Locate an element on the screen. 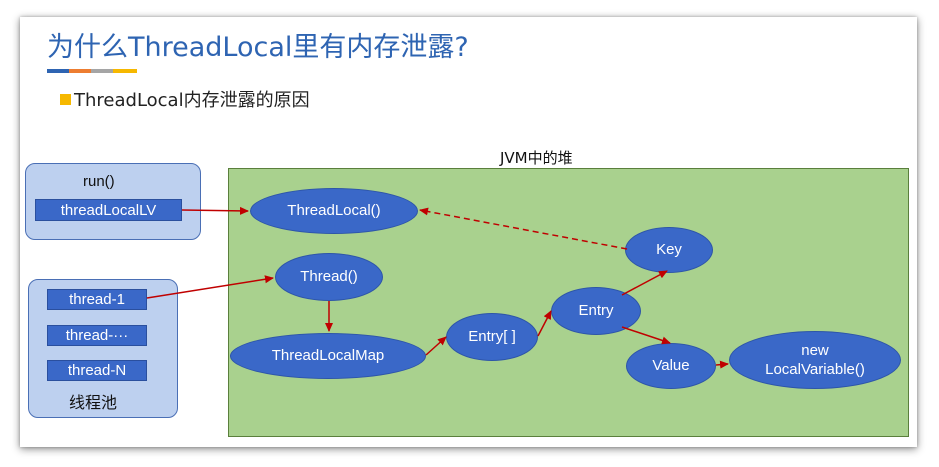 The image size is (939, 467). arrow-lv-to-threadlocal is located at coordinates (215, 210).